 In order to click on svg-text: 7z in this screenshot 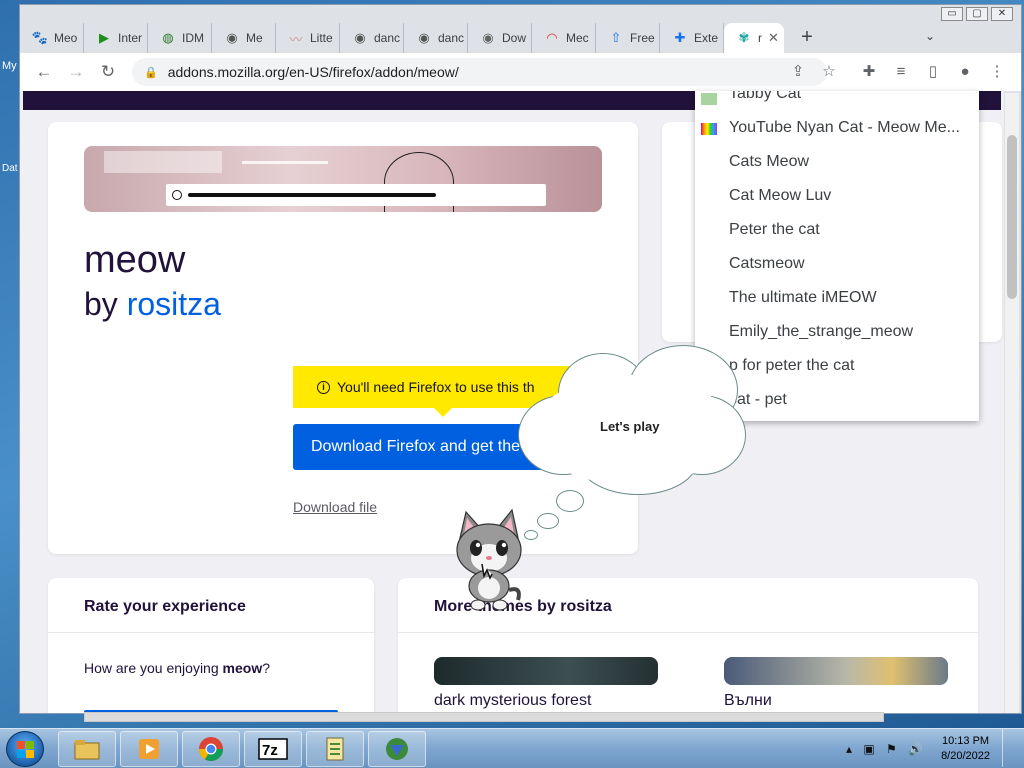, I will do `click(270, 750)`.